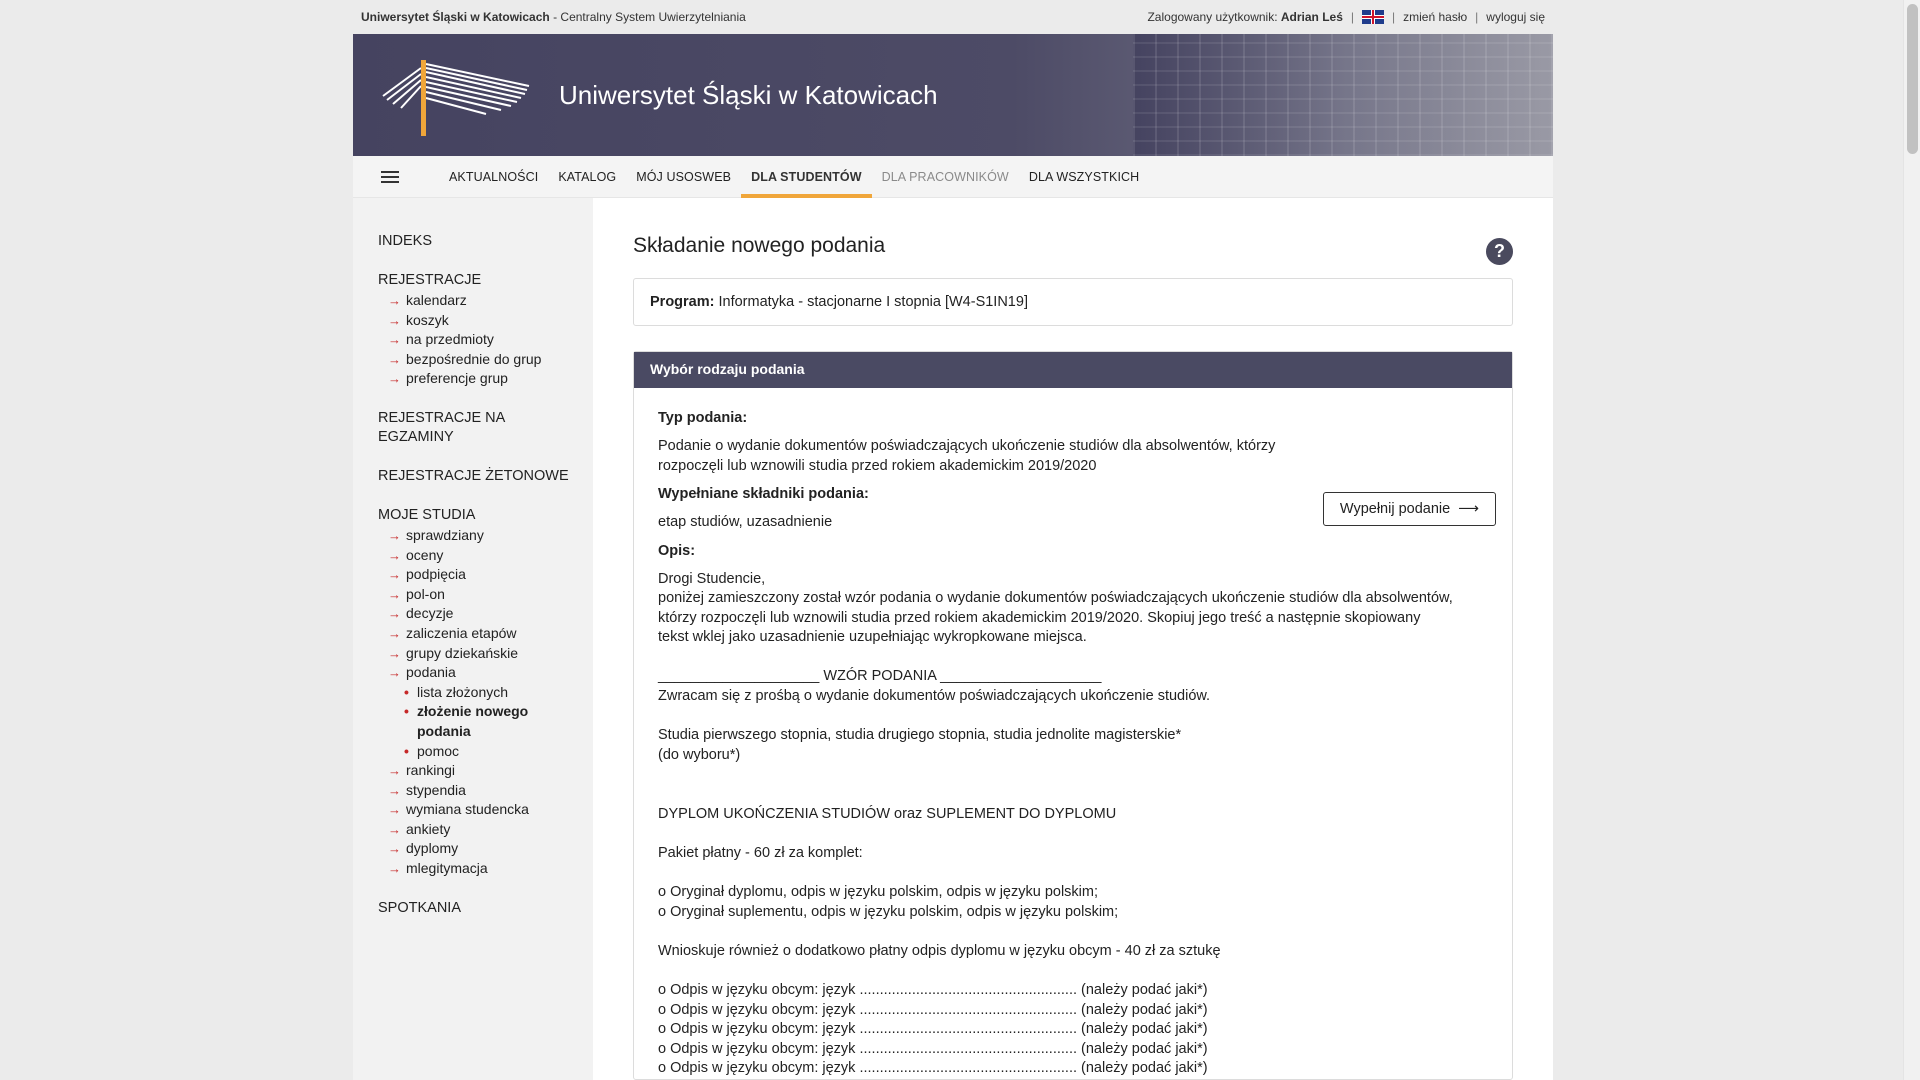 This screenshot has height=1080, width=1920. What do you see at coordinates (1373, 17) in the screenshot?
I see `english-flag-icon` at bounding box center [1373, 17].